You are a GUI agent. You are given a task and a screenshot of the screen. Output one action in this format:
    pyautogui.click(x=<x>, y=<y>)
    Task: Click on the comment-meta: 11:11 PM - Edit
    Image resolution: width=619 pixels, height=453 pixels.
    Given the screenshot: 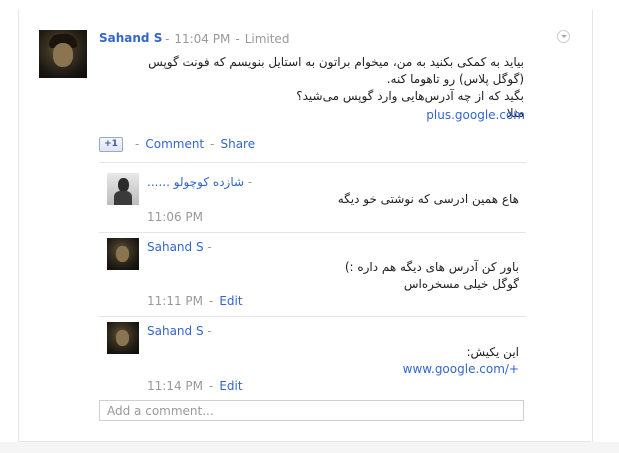 What is the action you would take?
    pyautogui.click(x=195, y=301)
    